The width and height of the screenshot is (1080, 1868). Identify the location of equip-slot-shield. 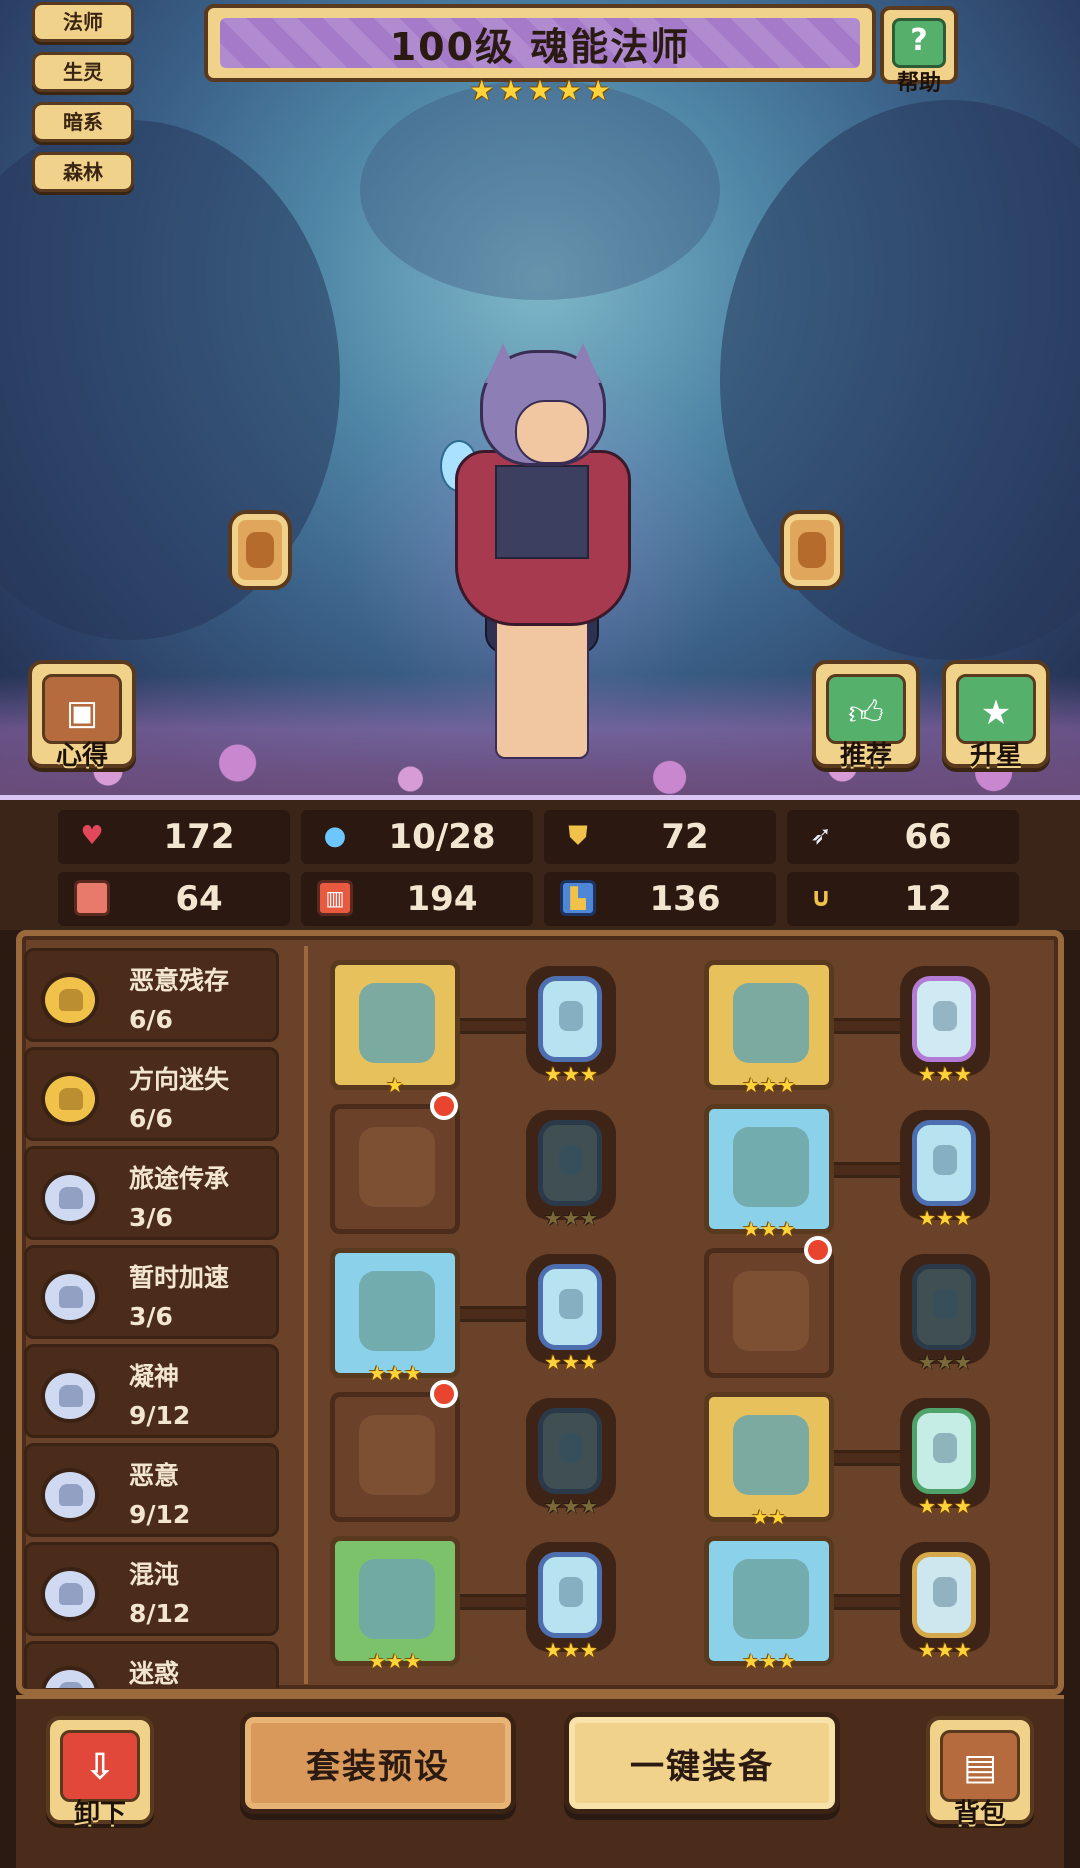
(395, 1169).